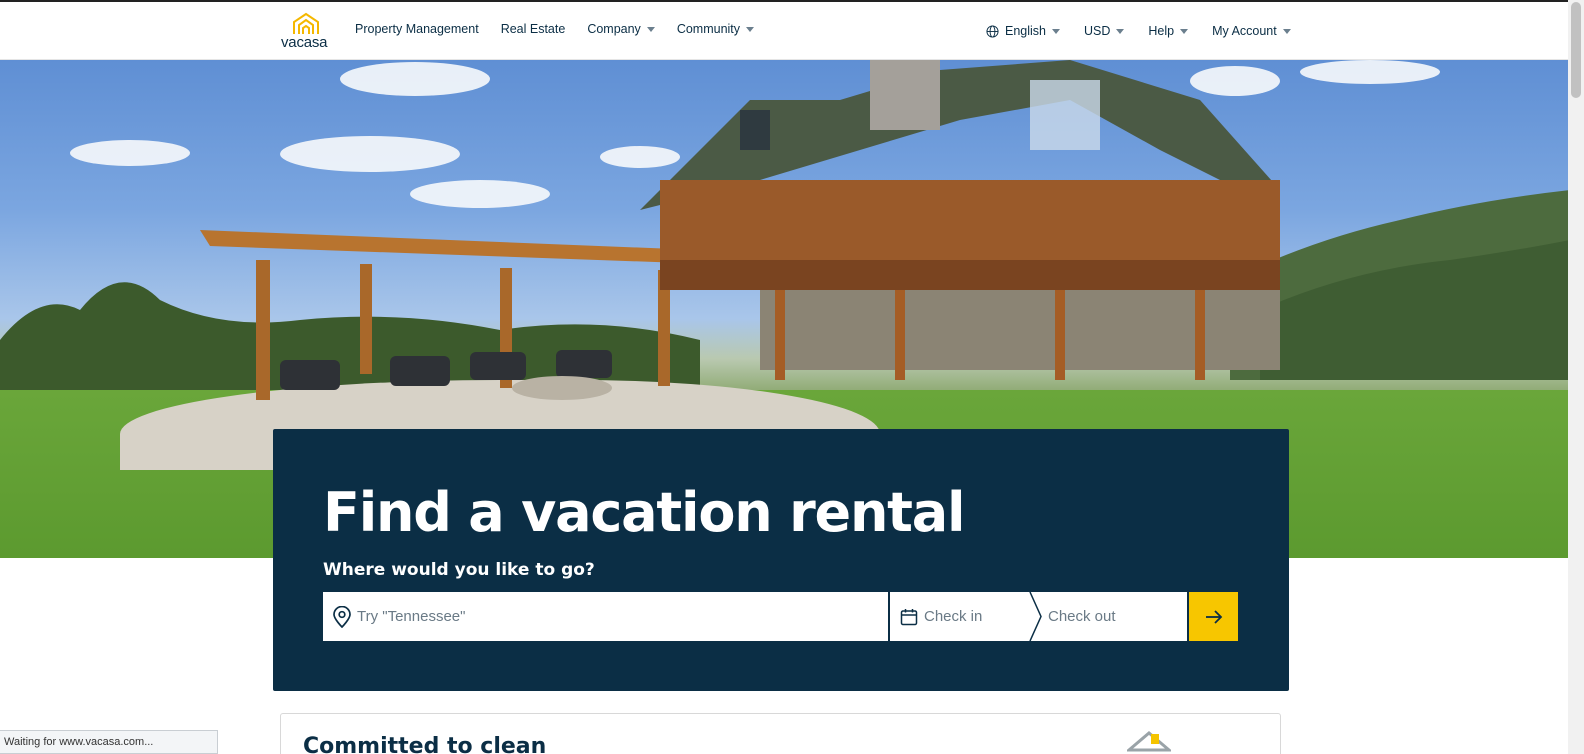  Describe the element at coordinates (644, 512) in the screenshot. I see `search-title: Find a vacation rental` at that location.